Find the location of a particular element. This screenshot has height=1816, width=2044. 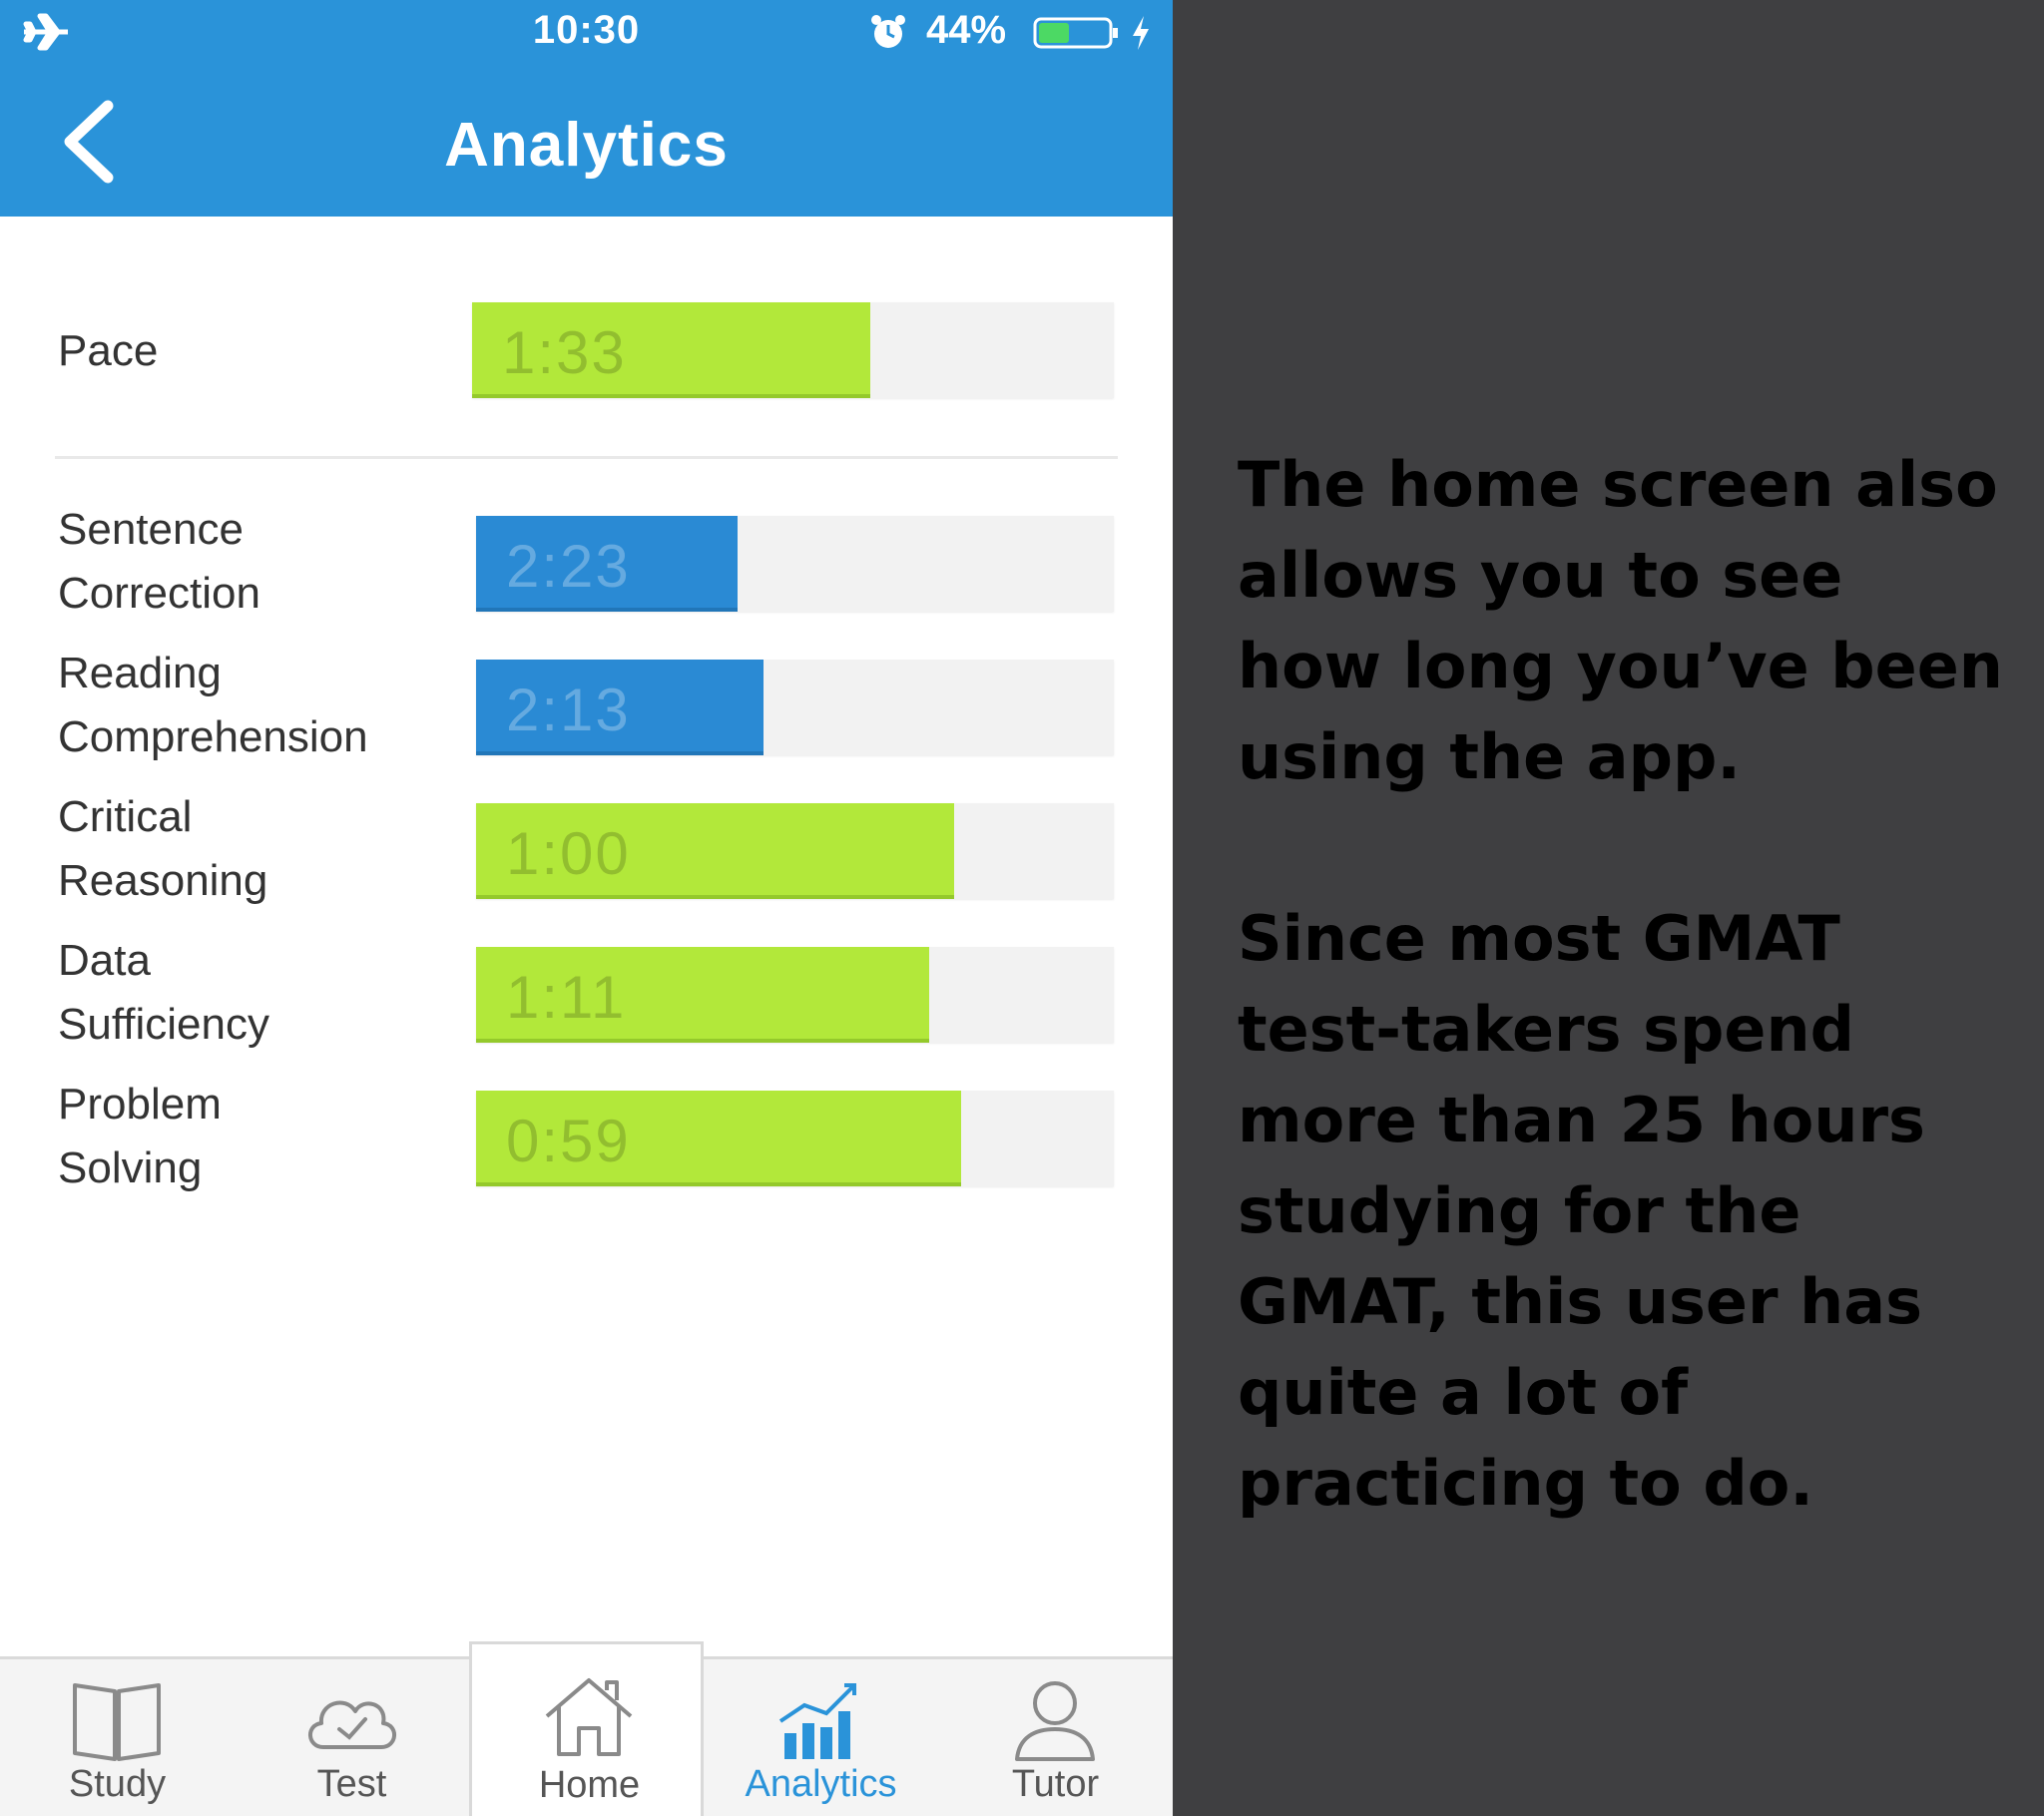

category-label-line: Solving is located at coordinates (130, 1167).